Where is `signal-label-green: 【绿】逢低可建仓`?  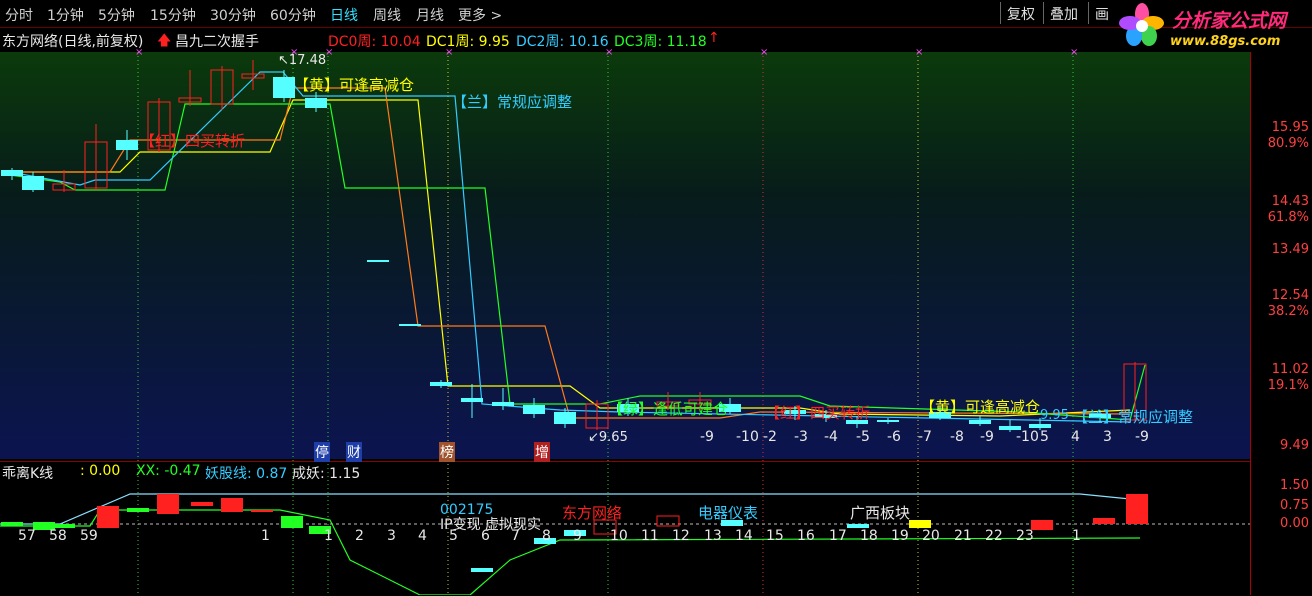 signal-label-green: 【绿】逢低可建仓 is located at coordinates (668, 409).